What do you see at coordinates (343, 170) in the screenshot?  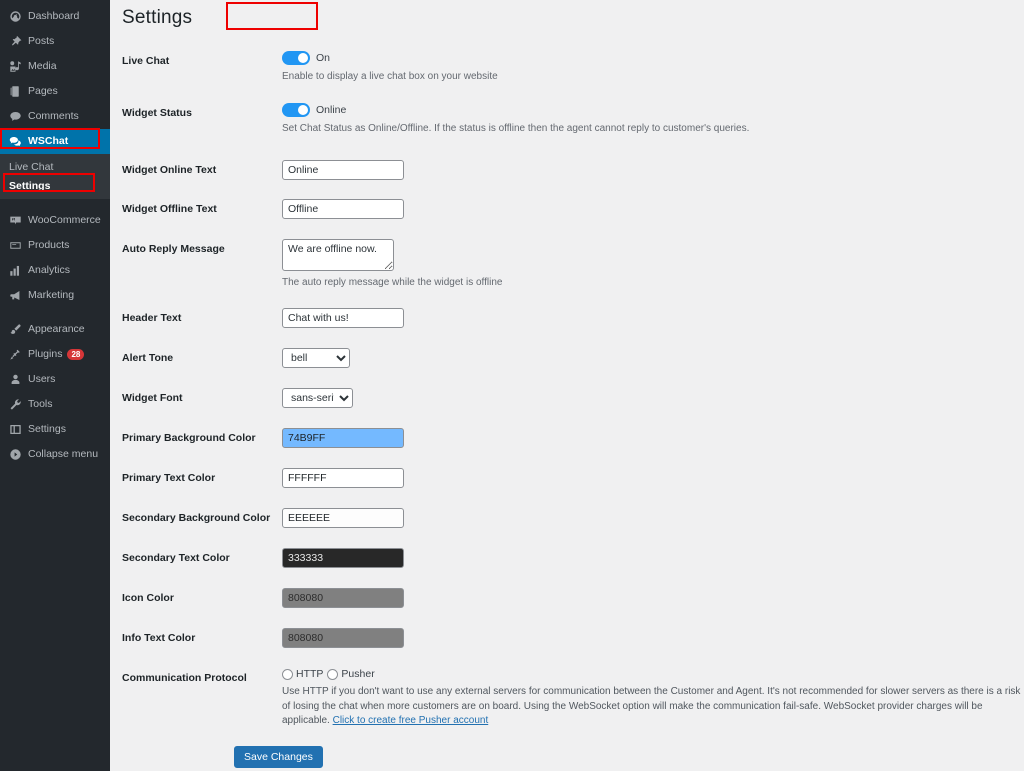 I see `widget-online-text-input` at bounding box center [343, 170].